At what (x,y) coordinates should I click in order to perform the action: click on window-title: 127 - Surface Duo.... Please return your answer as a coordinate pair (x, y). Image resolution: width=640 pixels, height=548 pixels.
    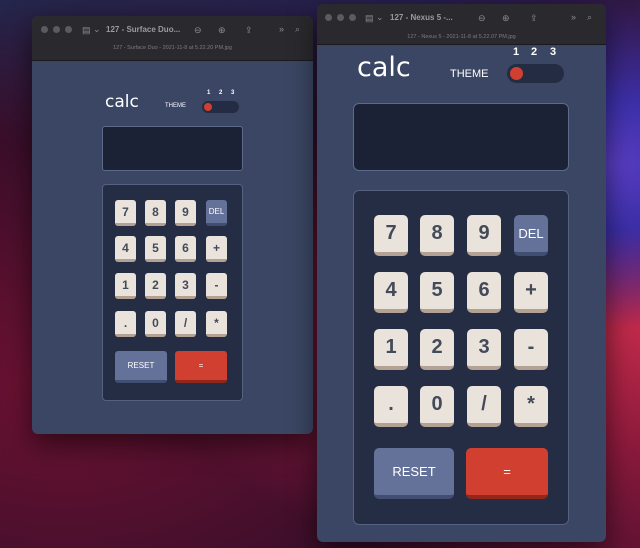
    Looking at the image, I should click on (143, 29).